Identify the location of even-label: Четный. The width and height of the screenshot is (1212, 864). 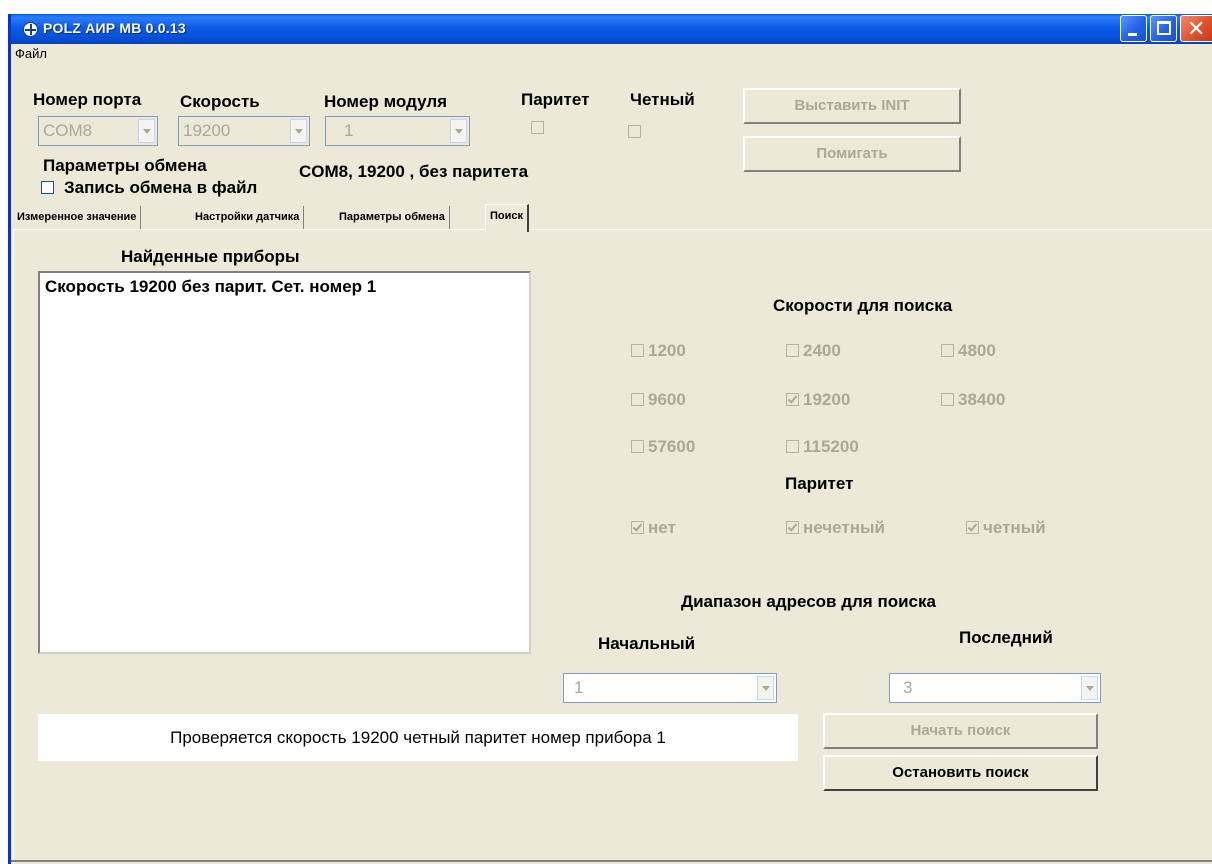
(662, 99).